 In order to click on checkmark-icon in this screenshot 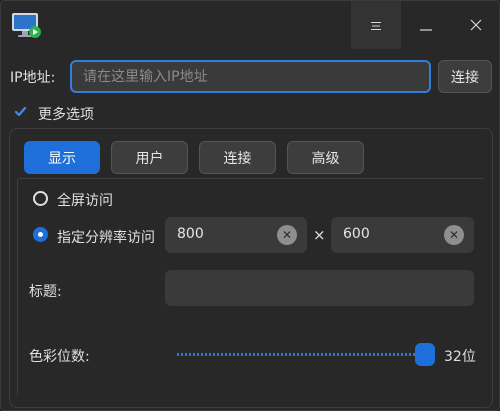, I will do `click(20, 112)`.